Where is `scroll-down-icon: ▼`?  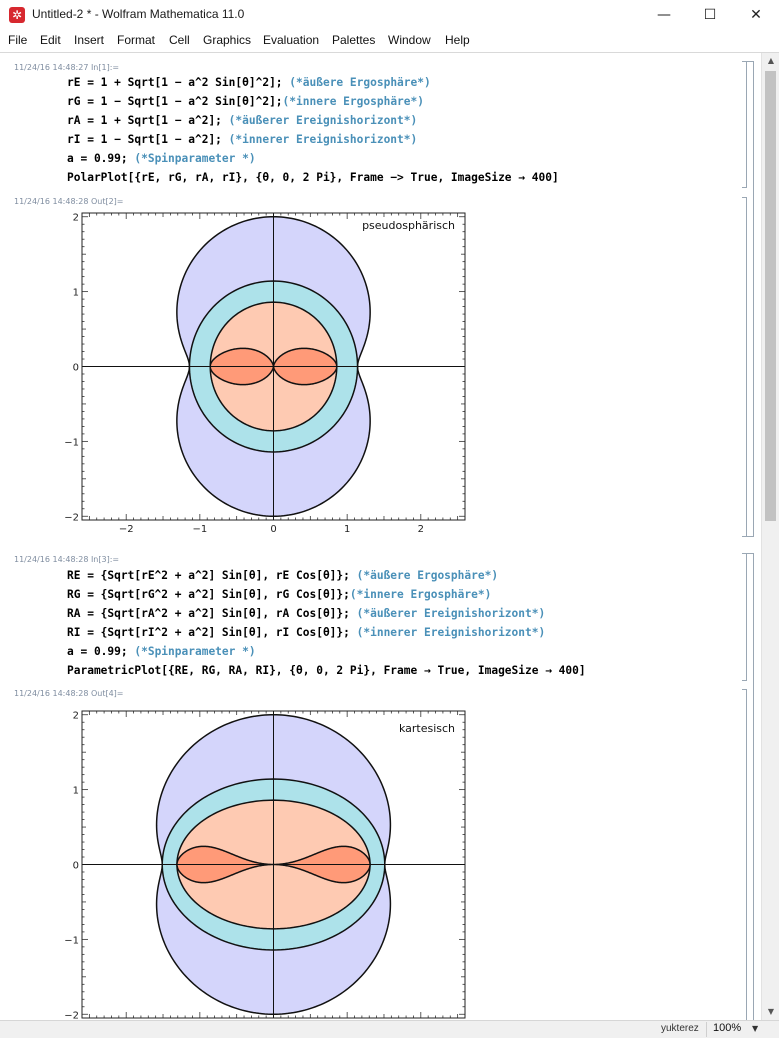 scroll-down-icon: ▼ is located at coordinates (770, 1012).